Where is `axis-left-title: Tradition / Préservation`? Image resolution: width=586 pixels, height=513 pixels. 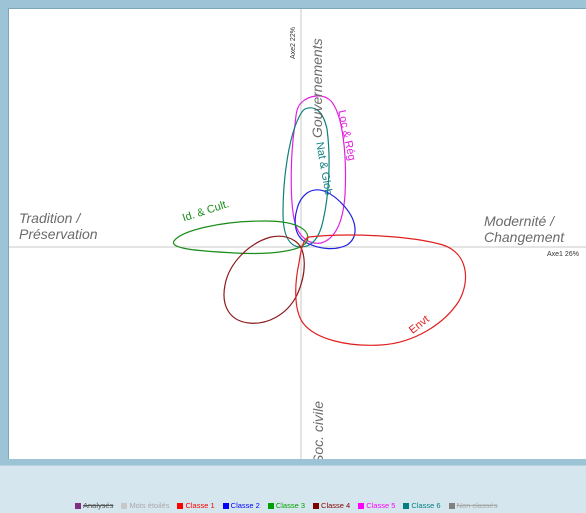
axis-left-title: Tradition / Préservation is located at coordinates (58, 226).